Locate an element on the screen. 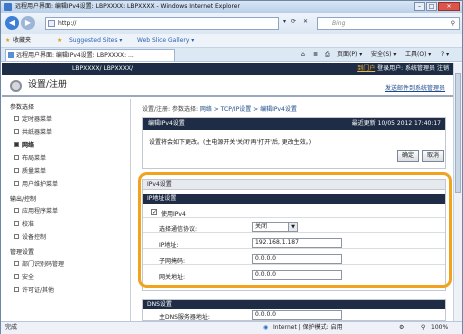 This screenshot has height=334, width=463. search-placeholder: Bing is located at coordinates (339, 23).